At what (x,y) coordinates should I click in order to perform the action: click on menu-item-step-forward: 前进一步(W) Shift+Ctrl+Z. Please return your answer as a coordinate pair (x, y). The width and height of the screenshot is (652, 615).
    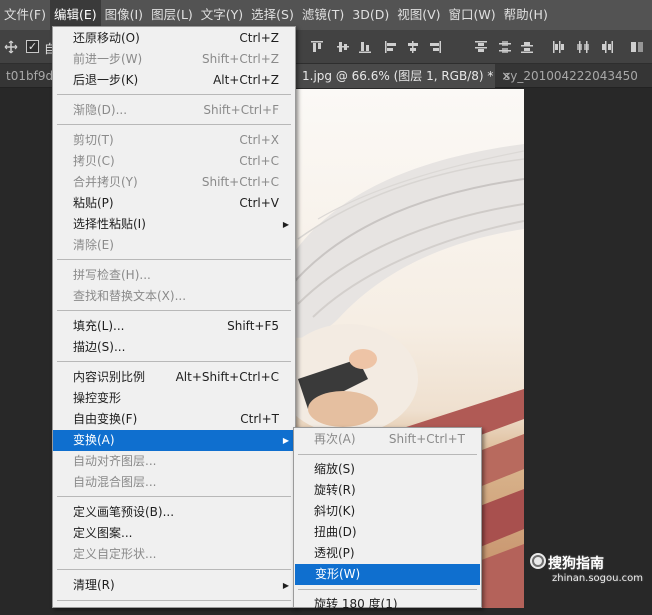
    Looking at the image, I should click on (174, 59).